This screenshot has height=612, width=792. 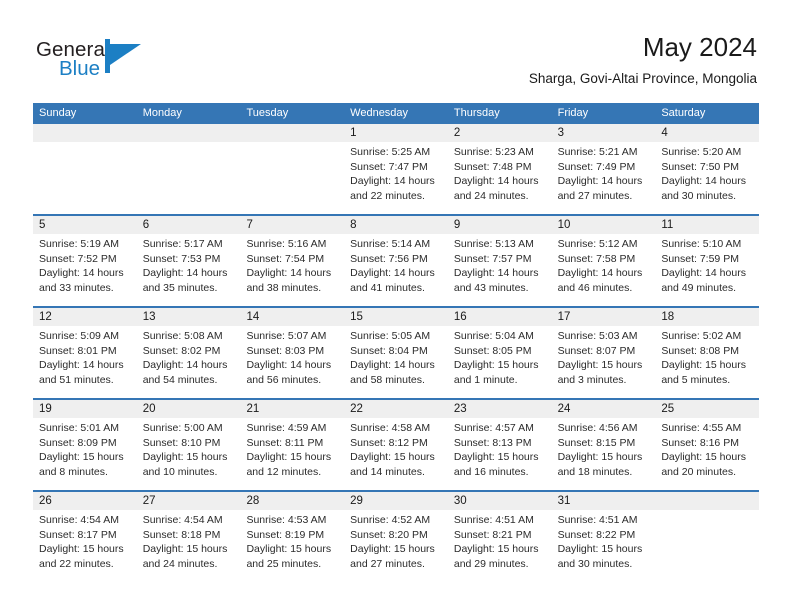 What do you see at coordinates (387, 471) in the screenshot?
I see `day-detail-line: and 14 minutes.` at bounding box center [387, 471].